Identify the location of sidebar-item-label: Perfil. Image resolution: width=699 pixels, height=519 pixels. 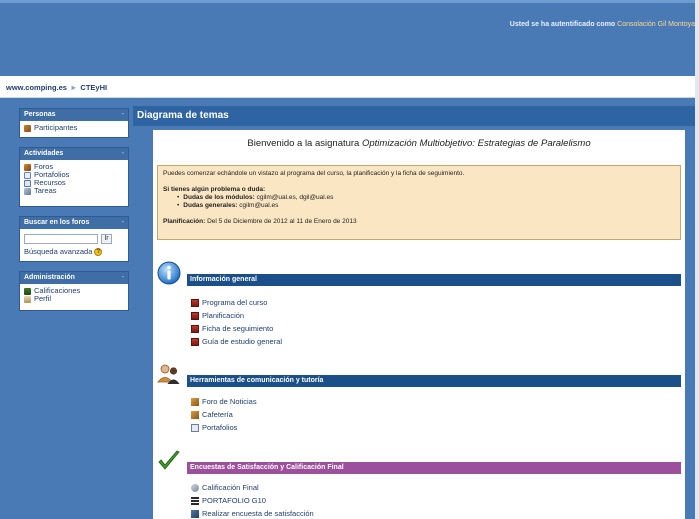
(43, 298).